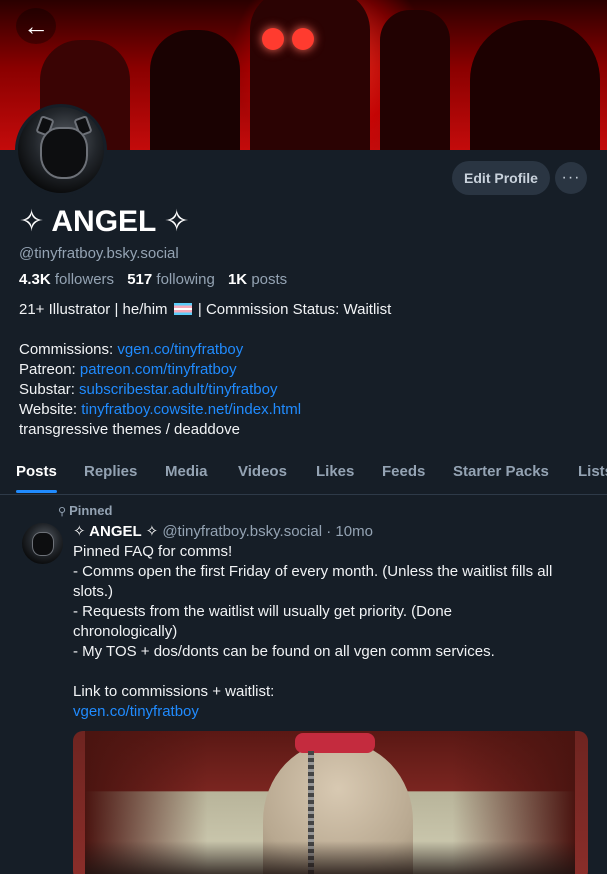 This screenshot has height=874, width=607. What do you see at coordinates (36, 491) in the screenshot?
I see `active-tab-indicator` at bounding box center [36, 491].